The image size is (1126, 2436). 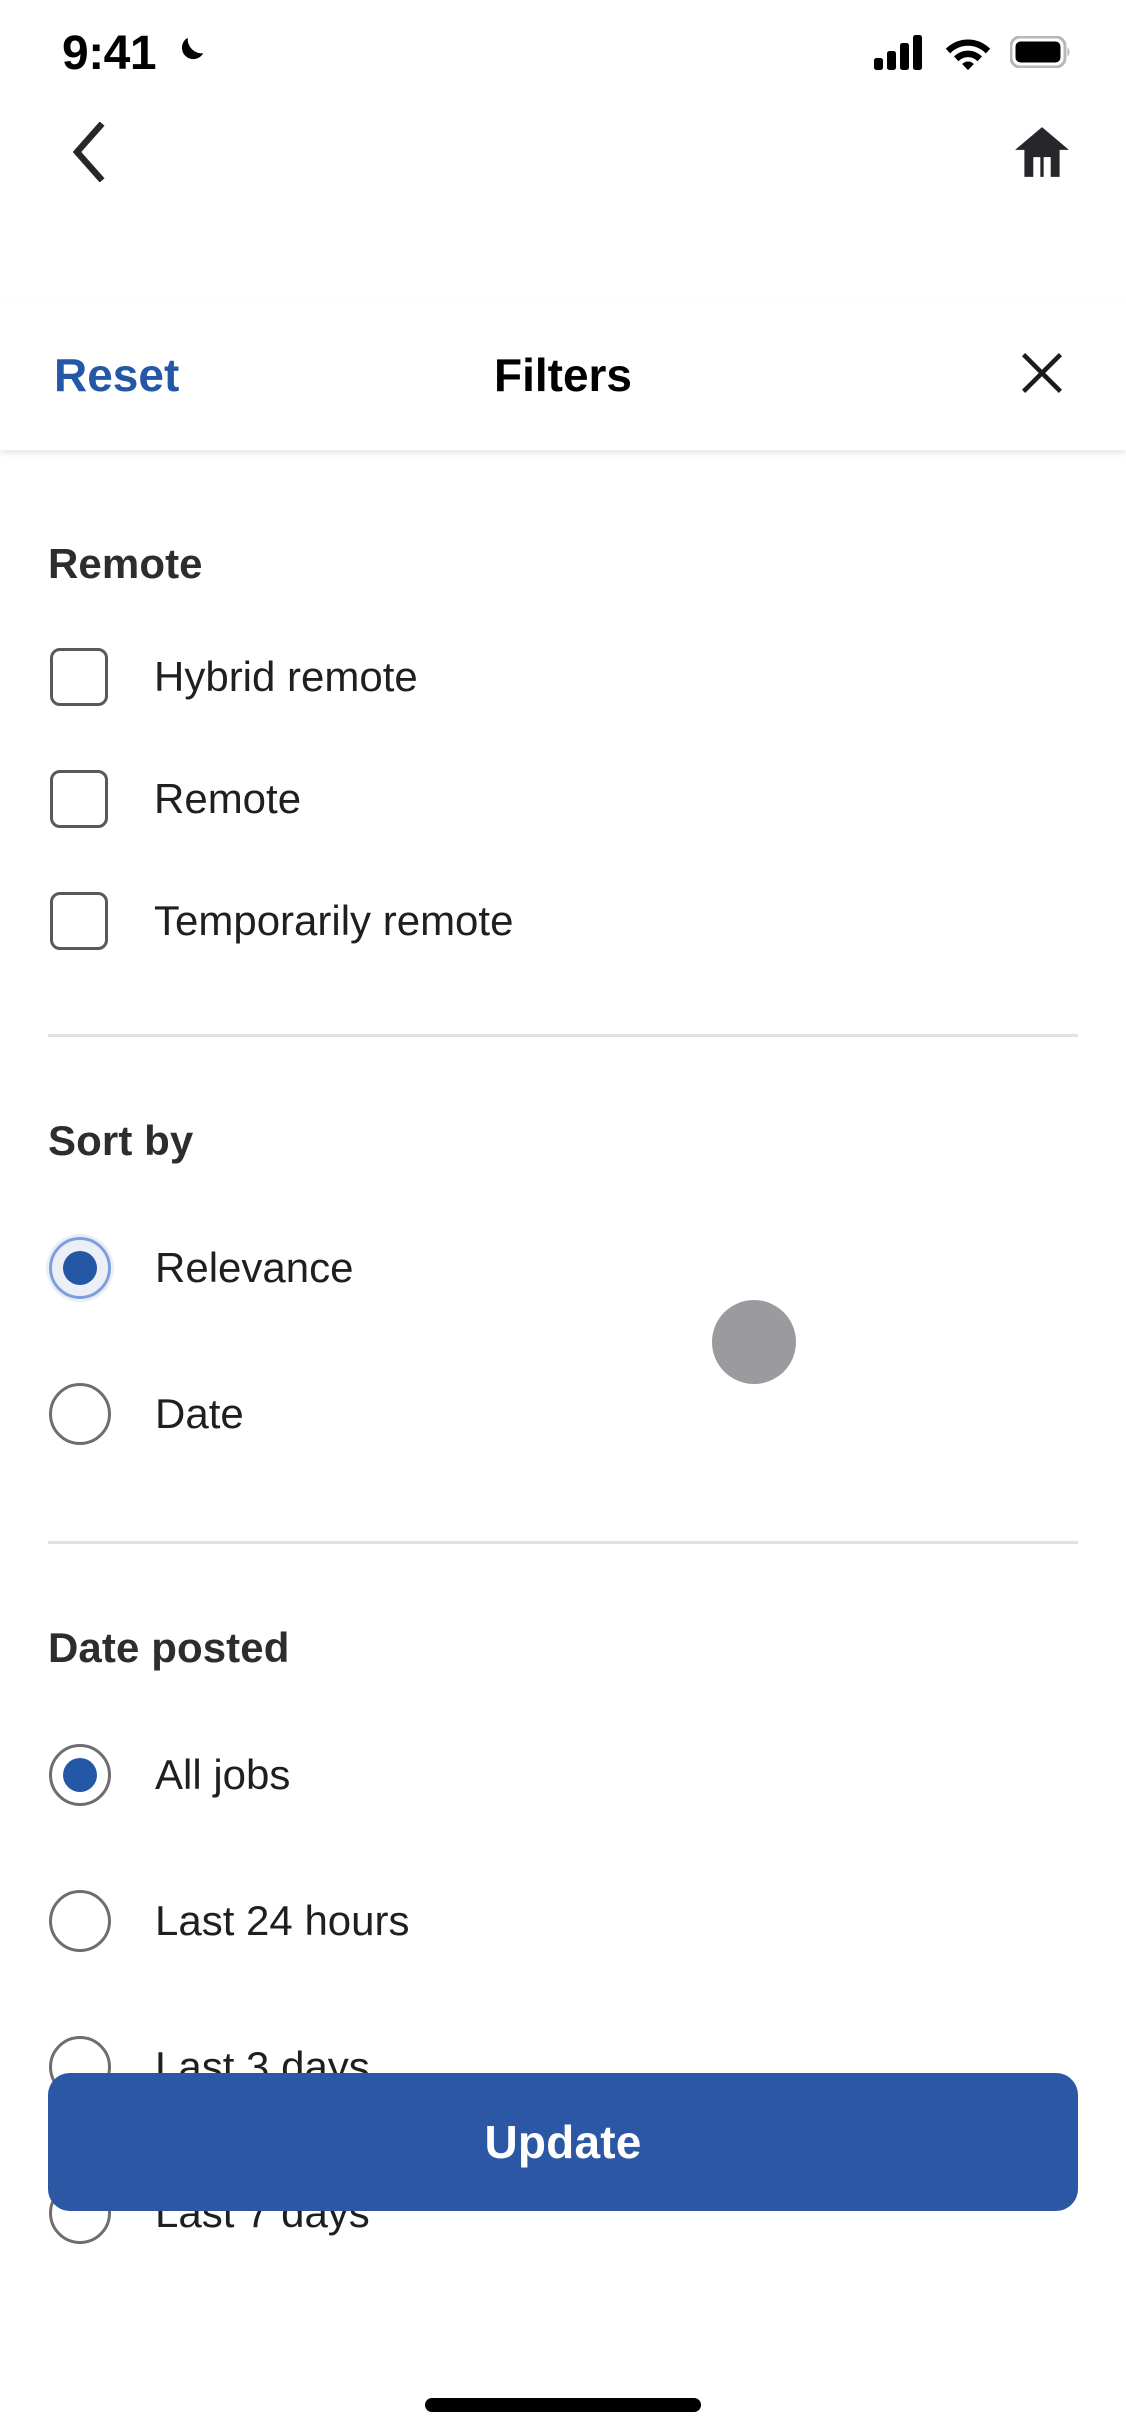 What do you see at coordinates (563, 154) in the screenshot?
I see `navigation-bar` at bounding box center [563, 154].